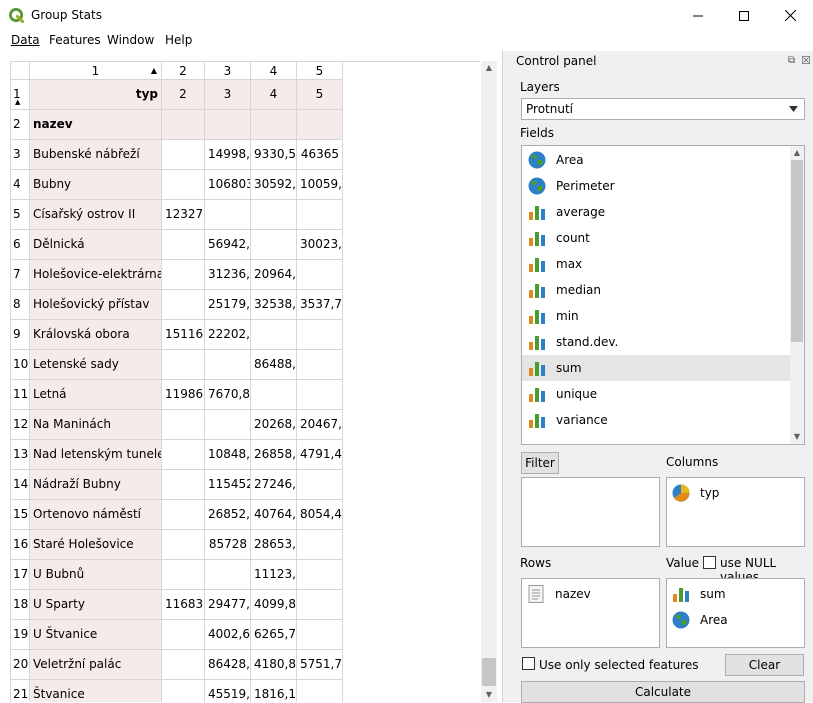 Image resolution: width=813 pixels, height=703 pixels. I want to click on clear-button: Clear, so click(764, 665).